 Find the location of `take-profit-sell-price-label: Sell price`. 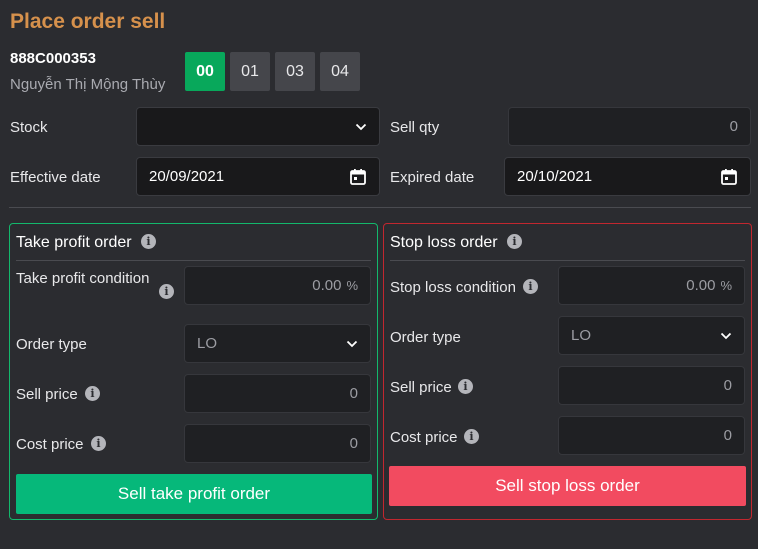

take-profit-sell-price-label: Sell price is located at coordinates (47, 394).